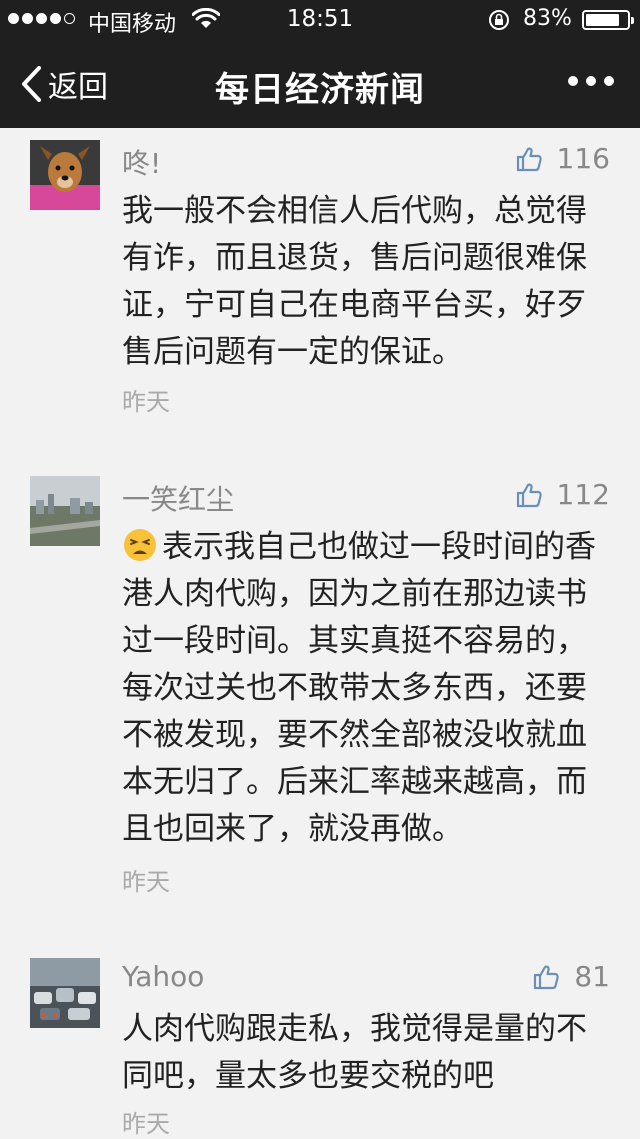  I want to click on page-title: 每日经济新闻, so click(320, 90).